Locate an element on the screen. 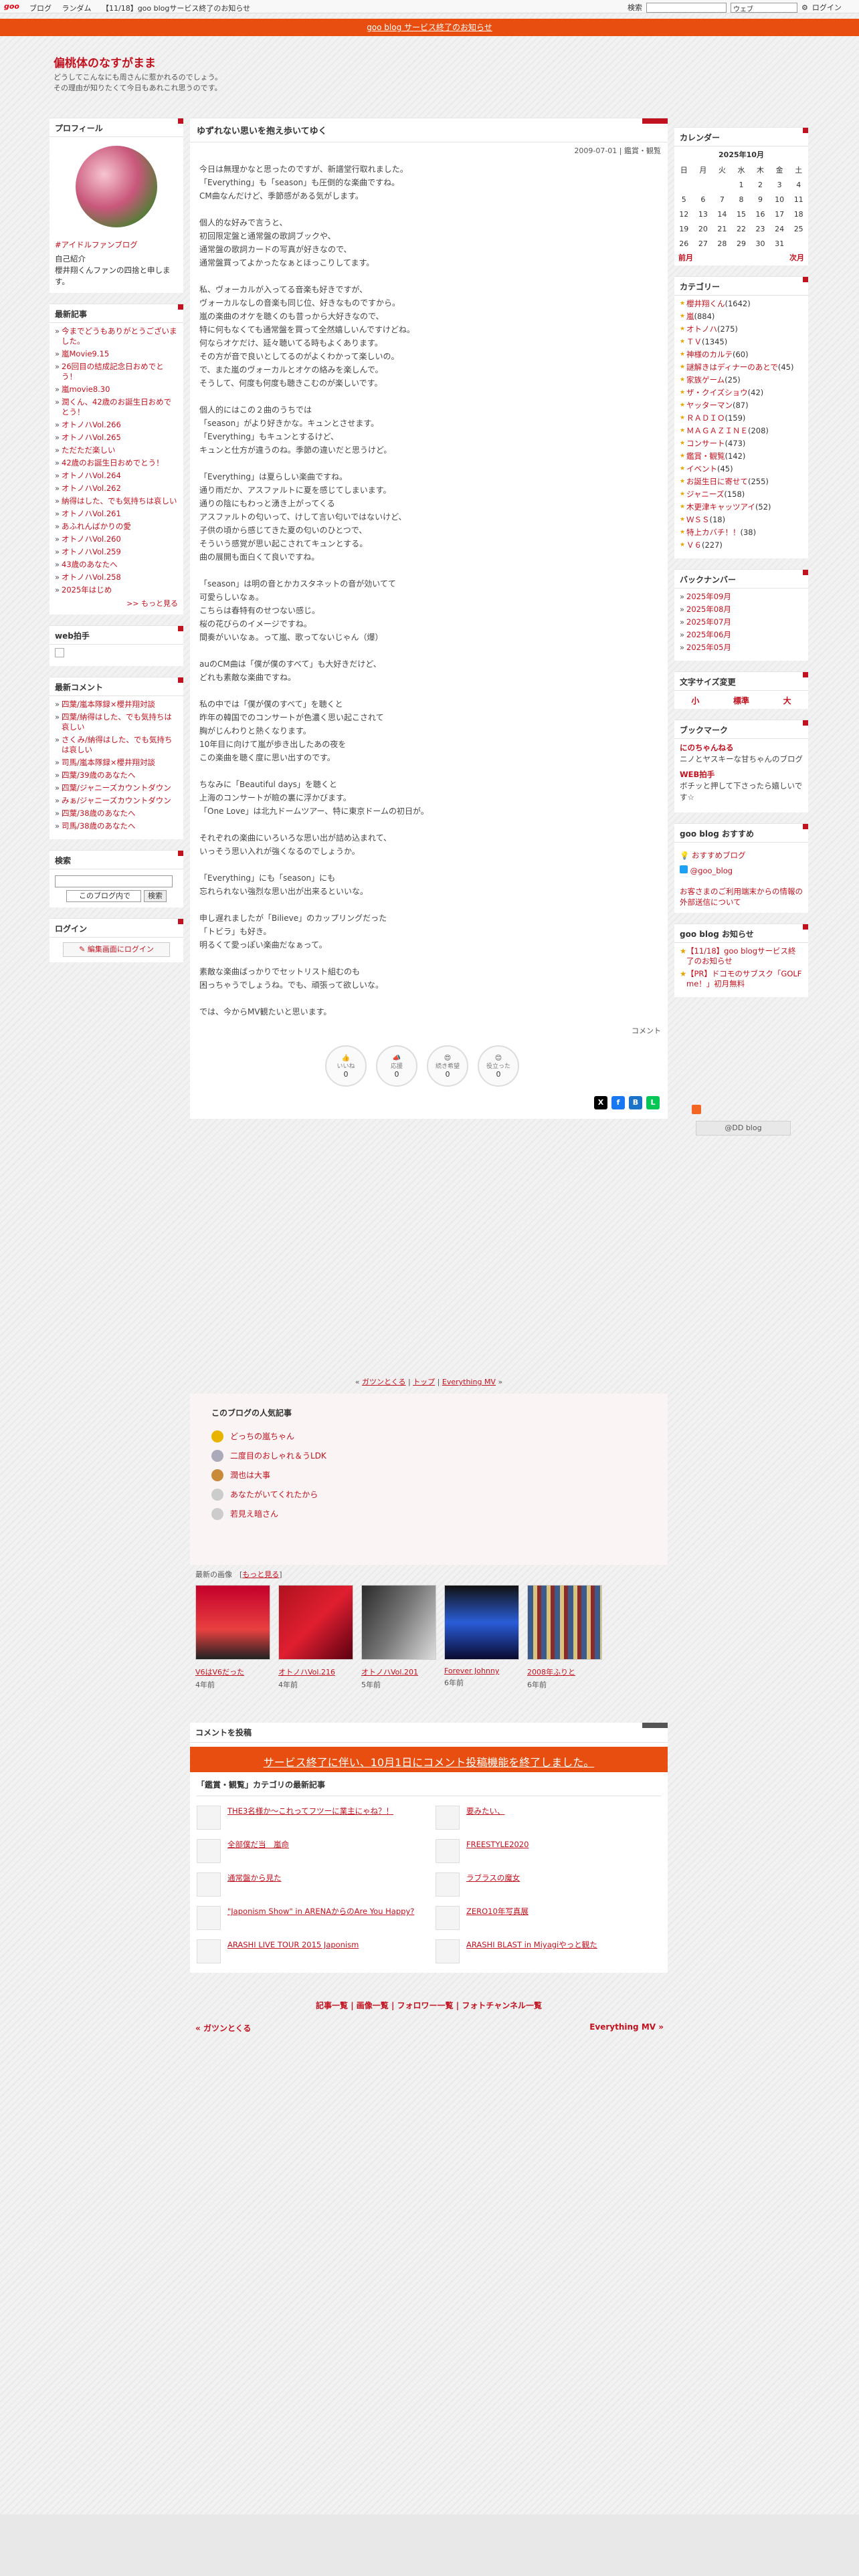  external-info-link: お客さまのご利用端末からの情報の外部送信について is located at coordinates (742, 896).